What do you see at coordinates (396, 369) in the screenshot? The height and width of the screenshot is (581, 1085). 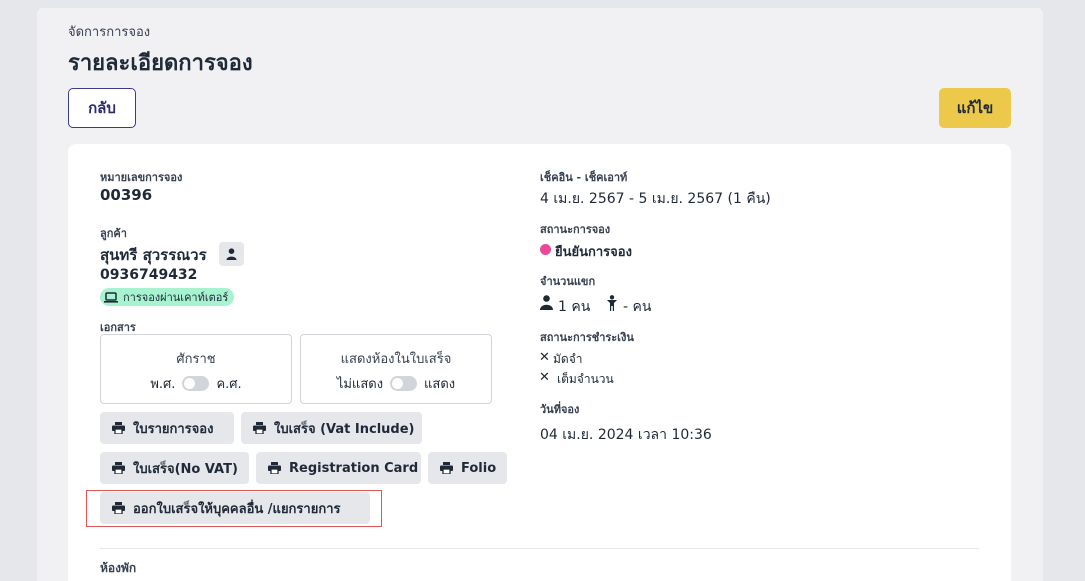 I see `room-on-receipt-option-box: แสดงห้องในใบเสร็จ ไม่แสดง แสดง` at bounding box center [396, 369].